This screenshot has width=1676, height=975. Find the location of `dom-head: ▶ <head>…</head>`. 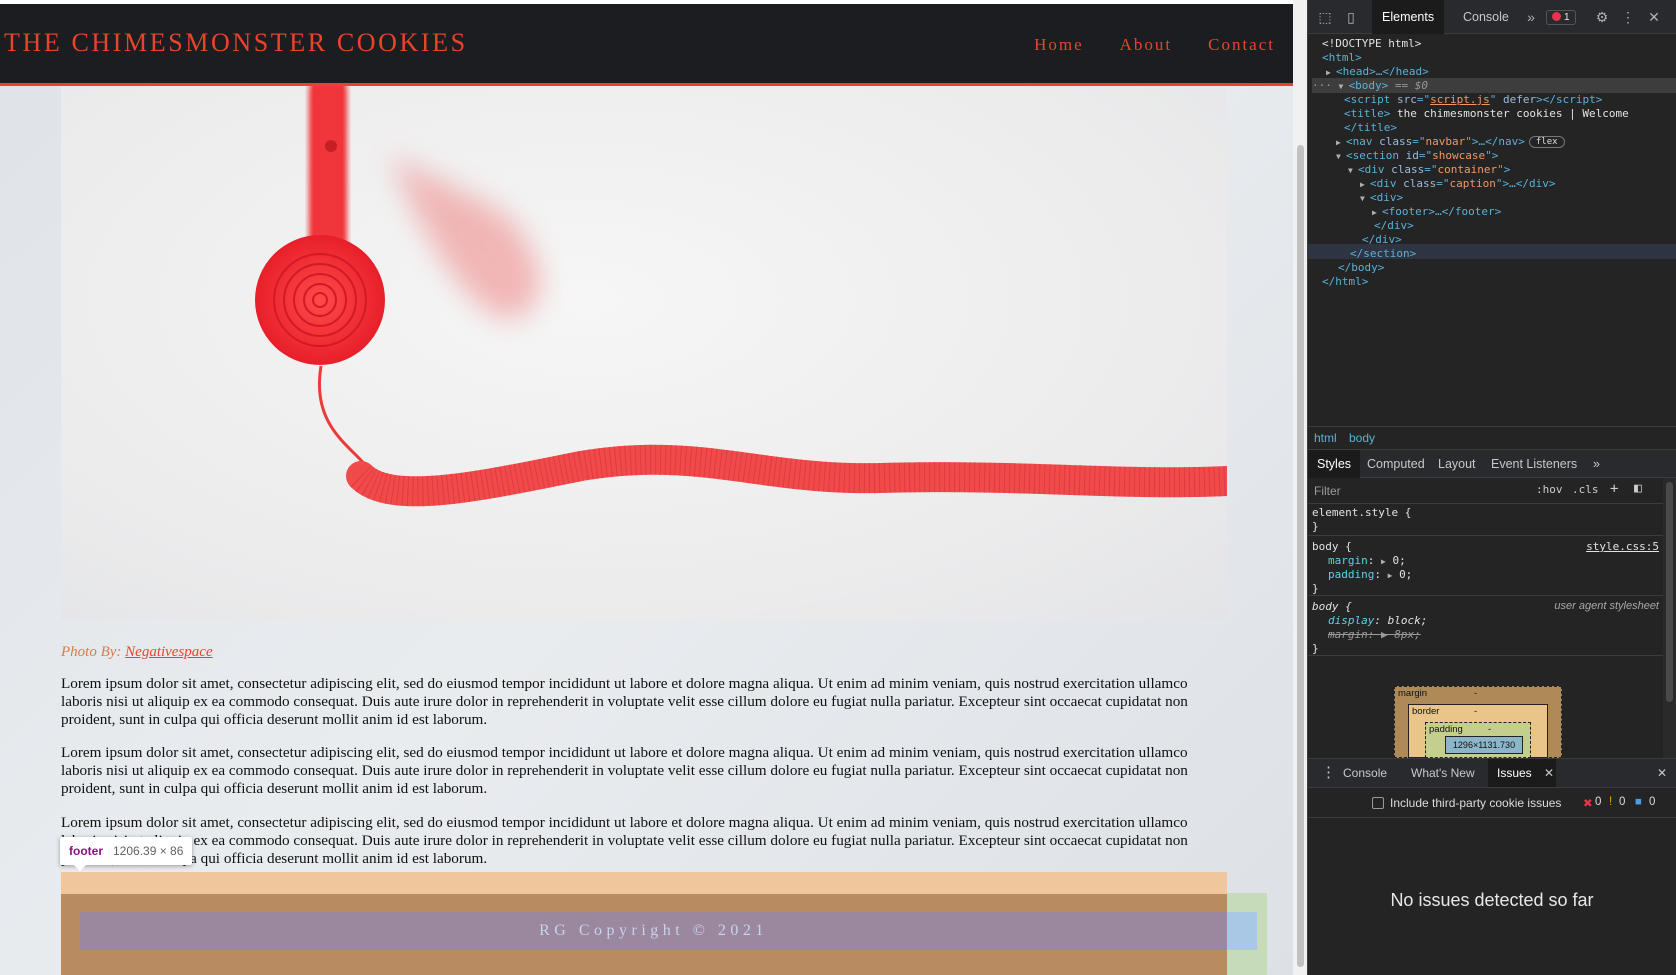

dom-head: ▶ <head>…</head> is located at coordinates (1377, 71).